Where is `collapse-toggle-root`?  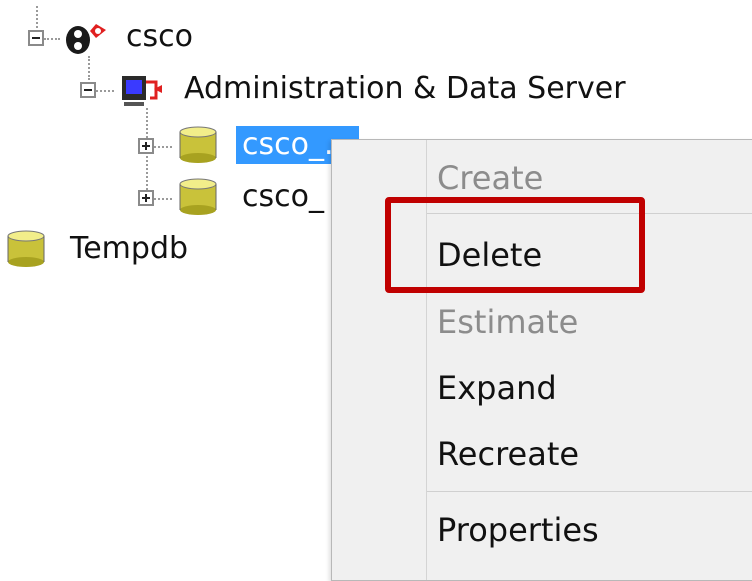
collapse-toggle-root is located at coordinates (36, 38).